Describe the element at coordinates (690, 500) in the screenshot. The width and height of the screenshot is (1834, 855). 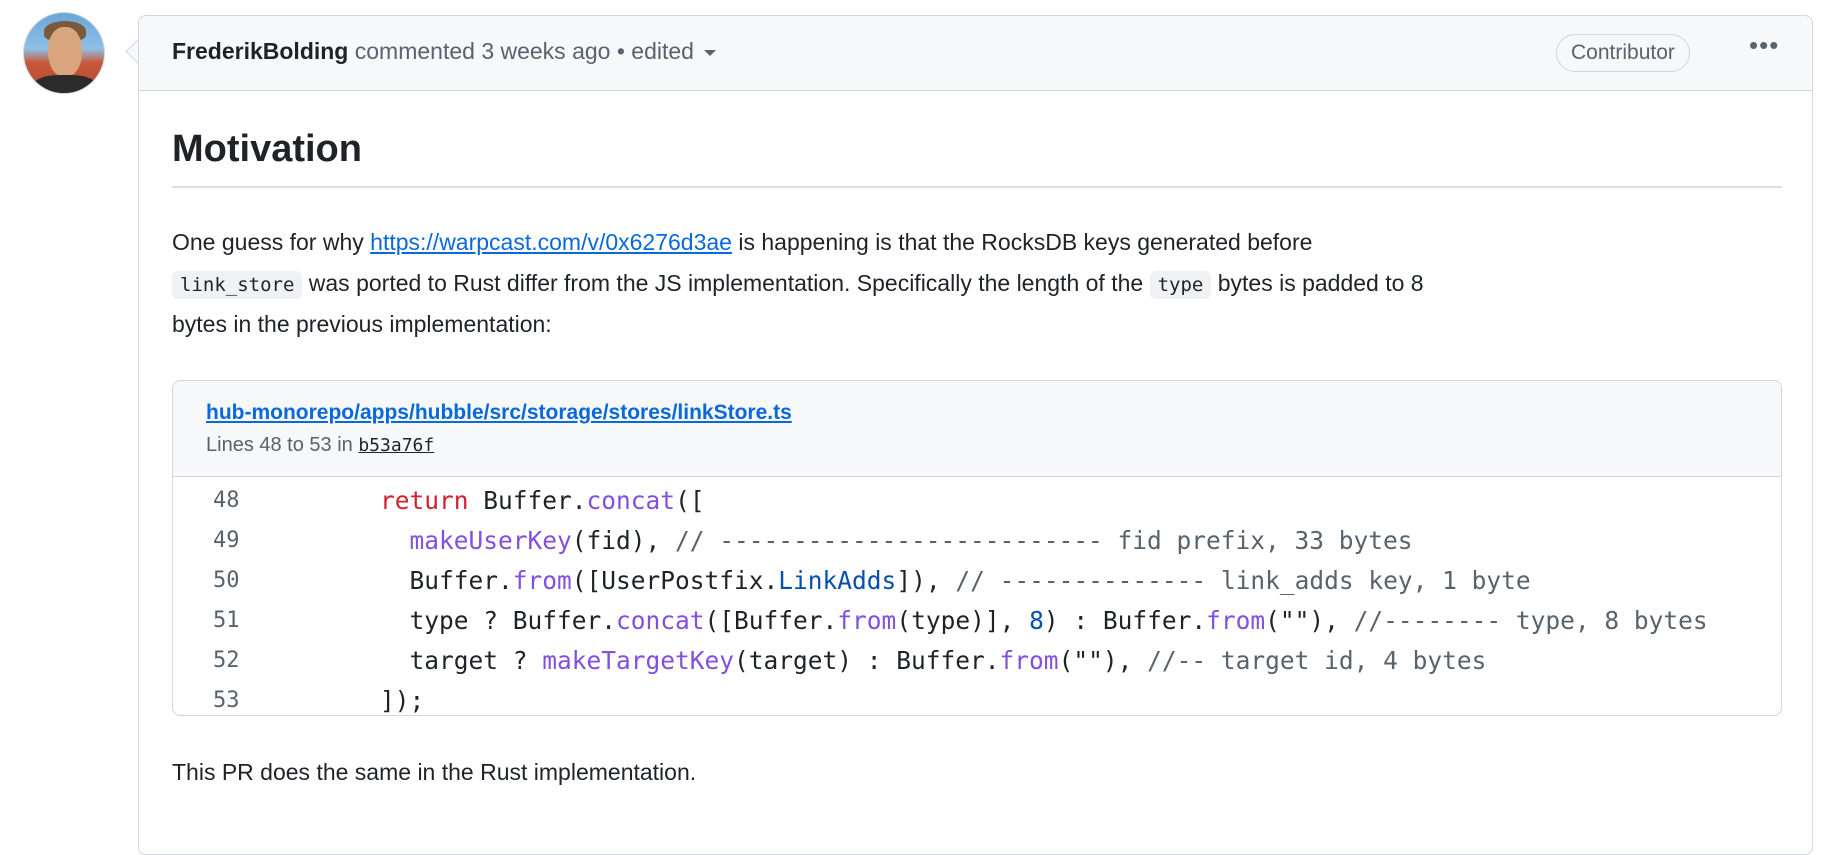
I see `code-token: ([` at that location.